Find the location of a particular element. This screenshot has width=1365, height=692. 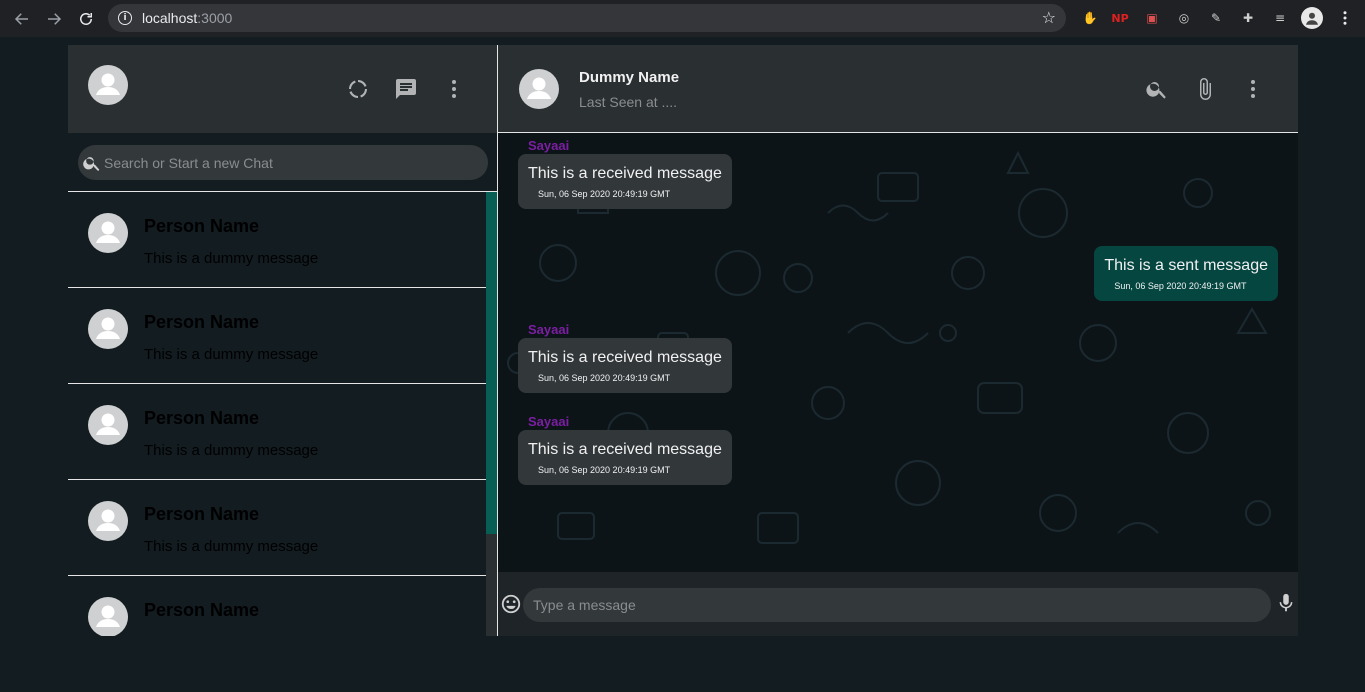

arrow-right-icon is located at coordinates (55, 18).